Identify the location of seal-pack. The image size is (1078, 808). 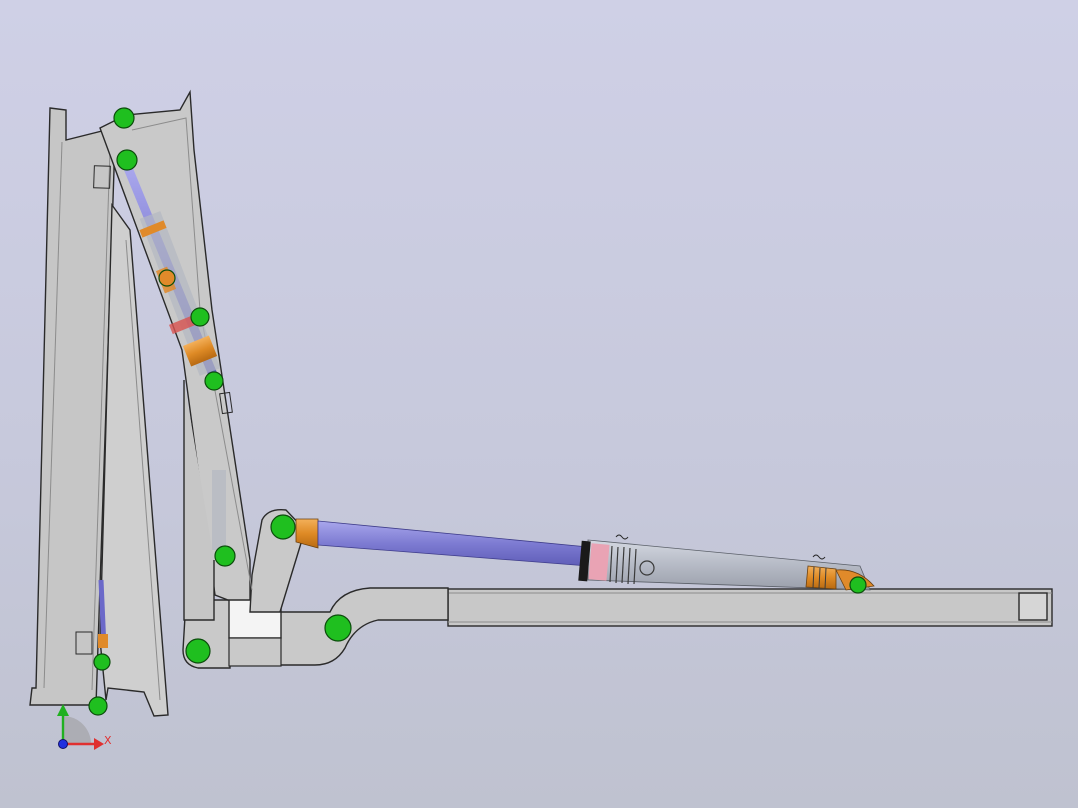
(599, 562).